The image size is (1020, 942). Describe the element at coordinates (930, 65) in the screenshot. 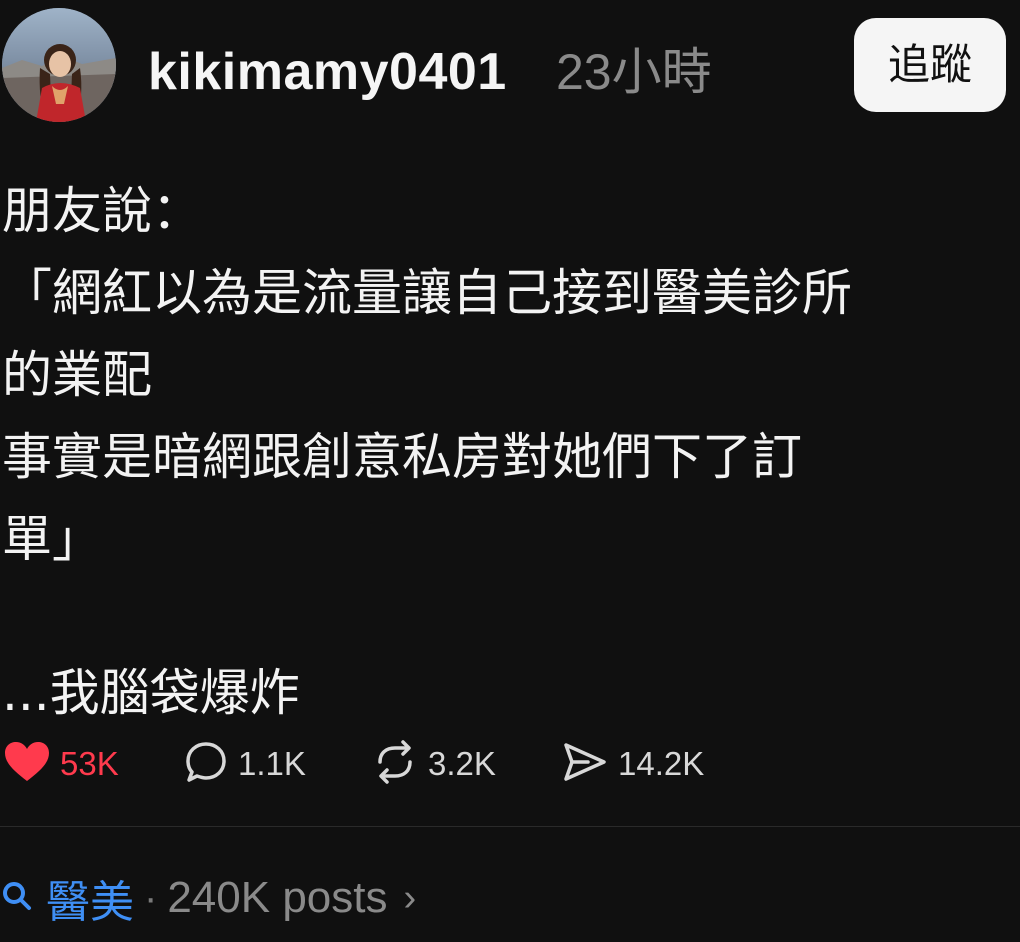

I see `follow-button: 追蹤` at that location.